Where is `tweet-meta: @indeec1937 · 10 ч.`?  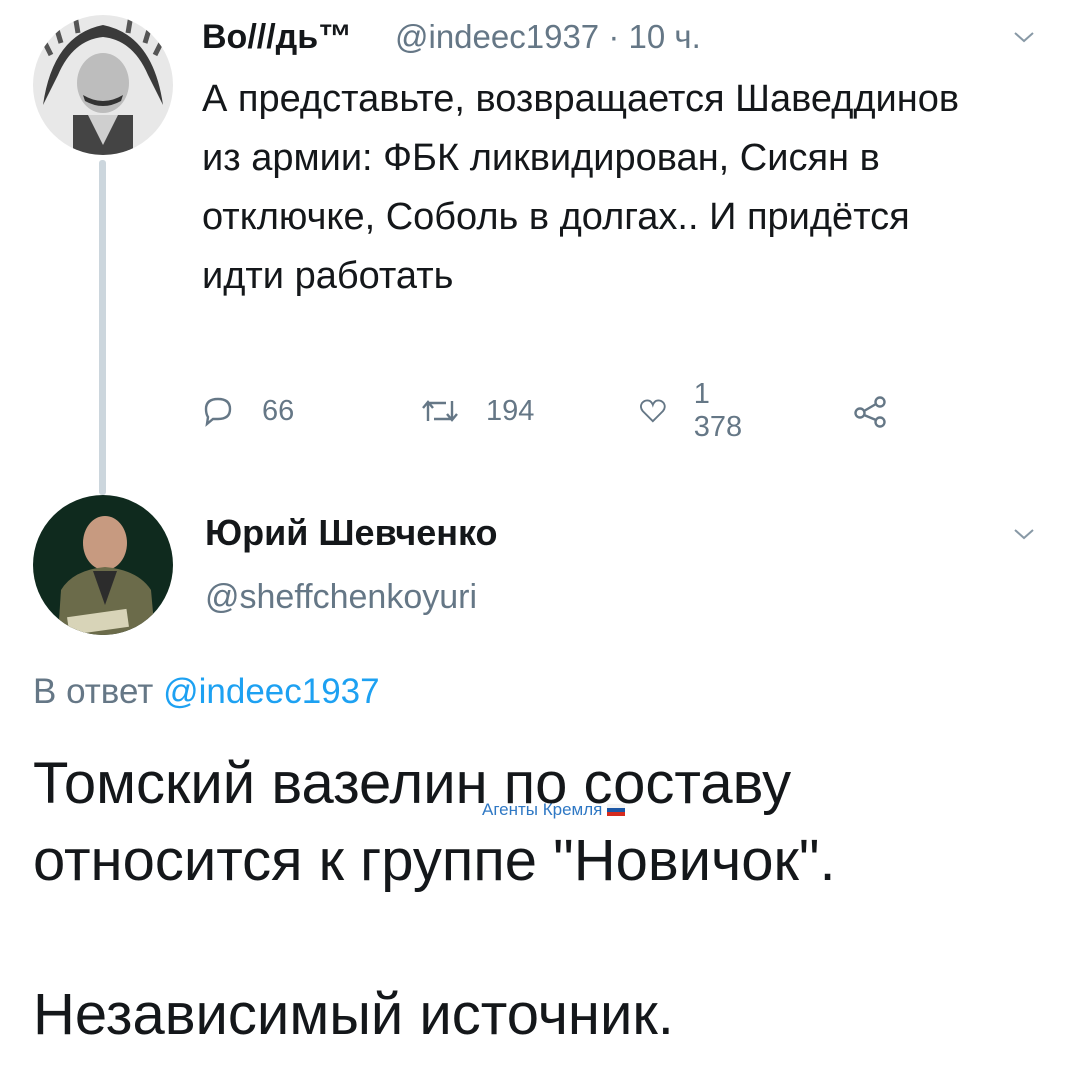
tweet-meta: @indeec1937 · 10 ч. is located at coordinates (548, 37).